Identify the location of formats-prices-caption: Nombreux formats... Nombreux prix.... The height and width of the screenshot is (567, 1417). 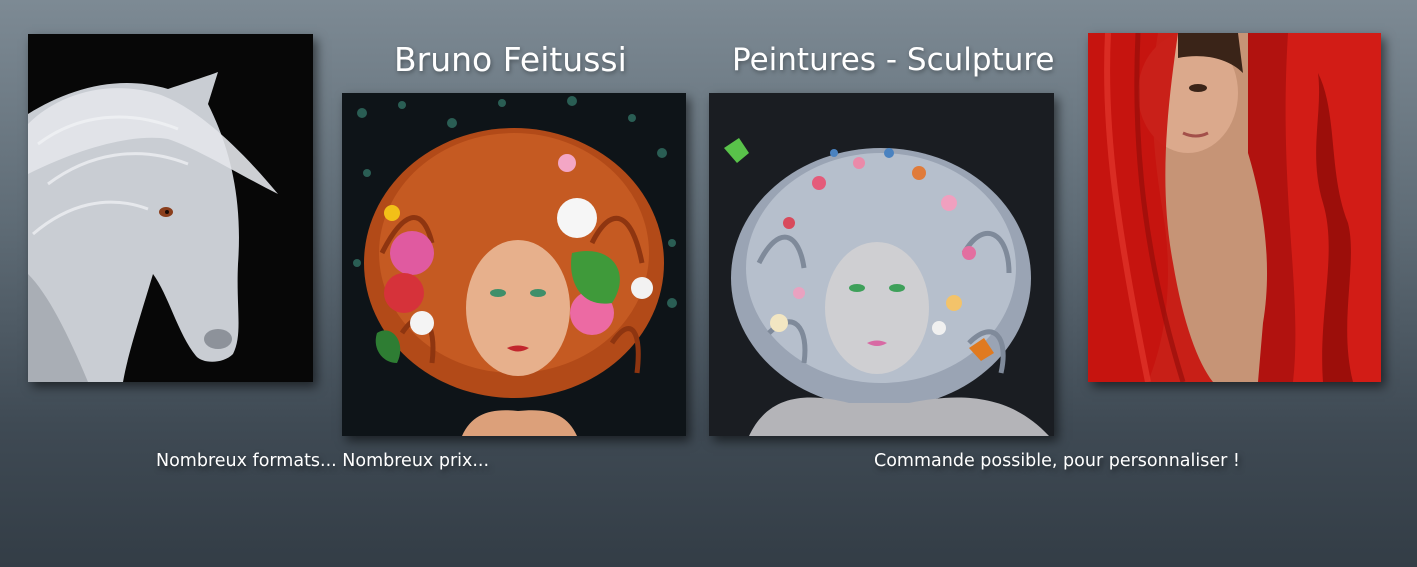
(323, 461).